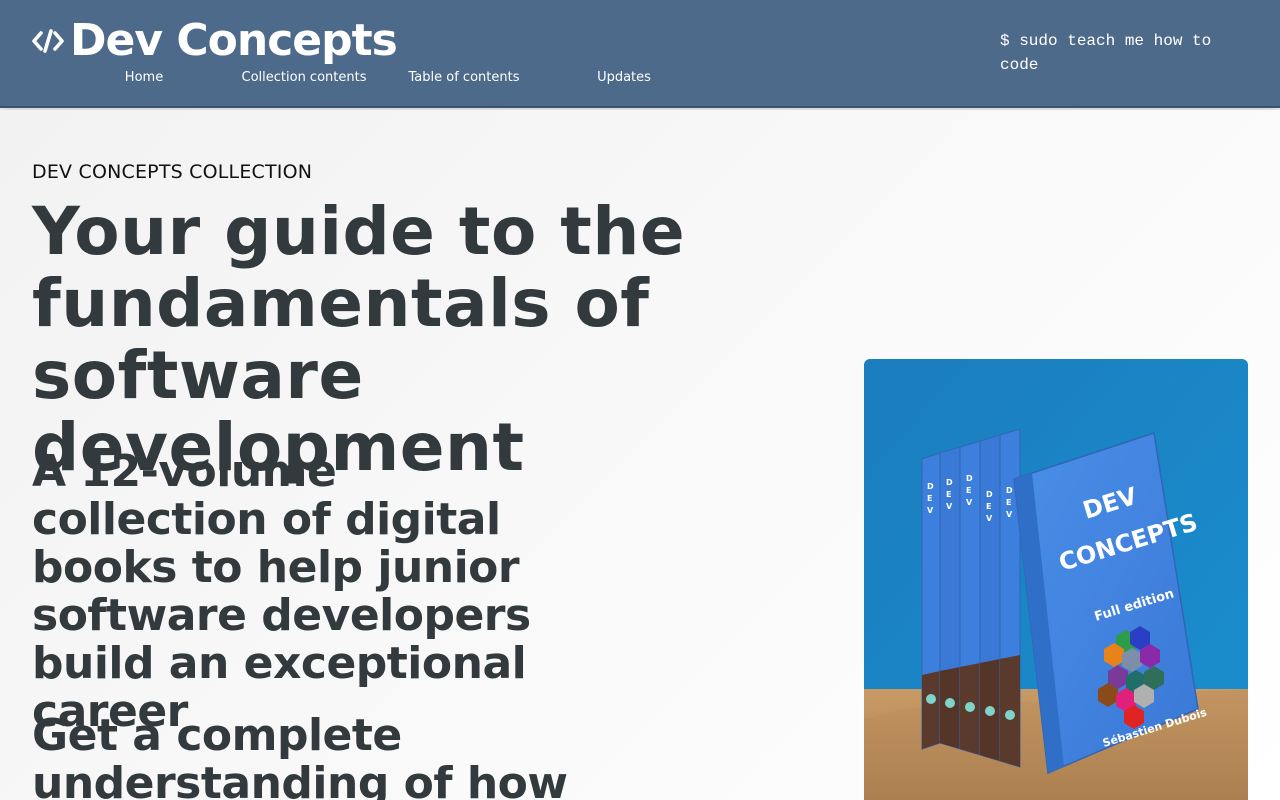  What do you see at coordinates (300, 755) in the screenshot?
I see `hero-subtitle-secondary: Get a complete understanding of how` at bounding box center [300, 755].